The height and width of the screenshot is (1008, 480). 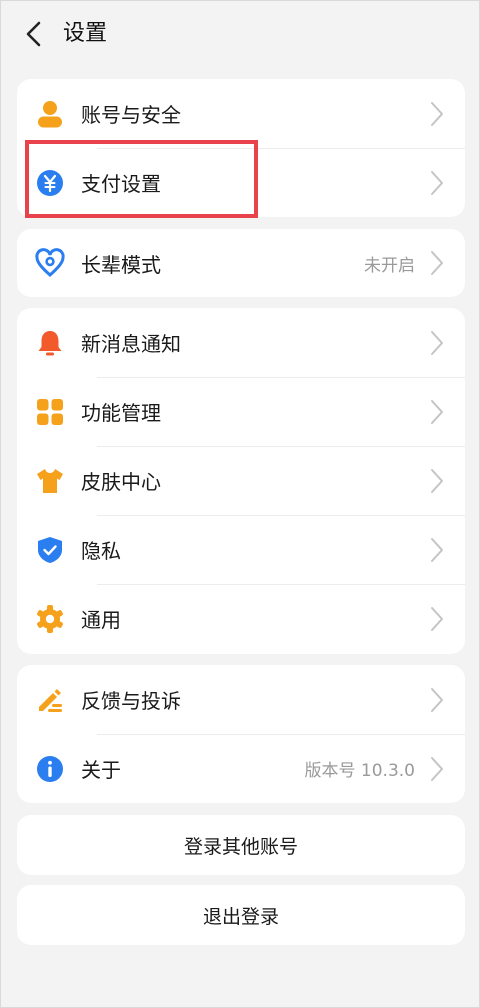 What do you see at coordinates (241, 915) in the screenshot?
I see `logout-button: 退出登录` at bounding box center [241, 915].